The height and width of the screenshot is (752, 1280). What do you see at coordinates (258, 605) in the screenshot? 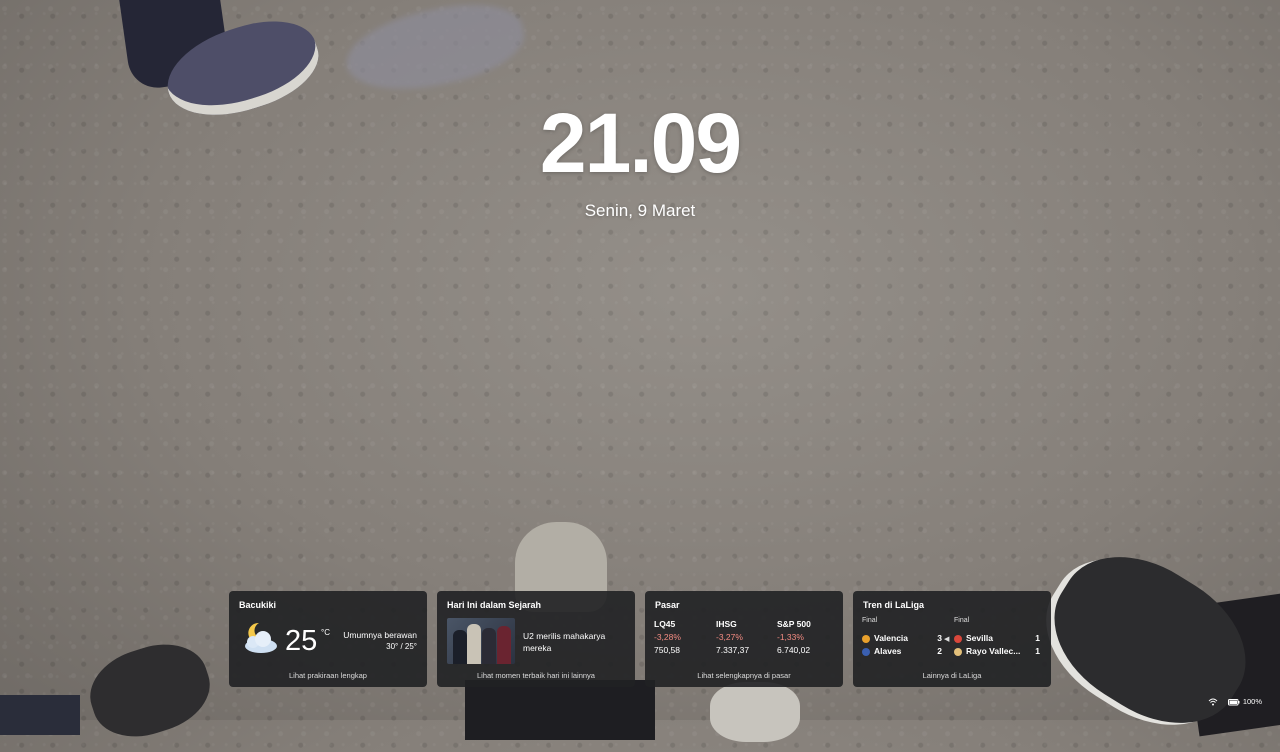
I see `weather-location: Bacukiki` at bounding box center [258, 605].